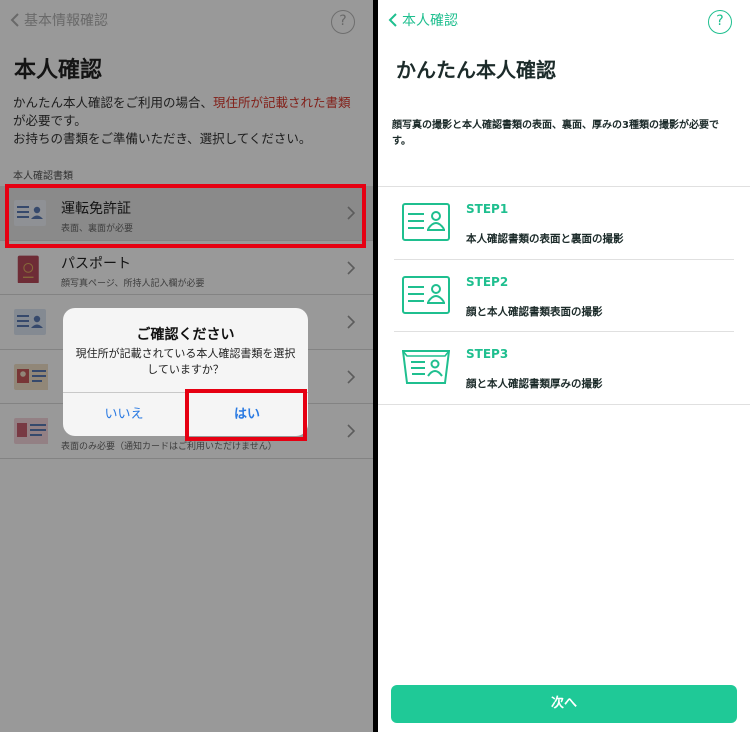  Describe the element at coordinates (487, 354) in the screenshot. I see `step-label: STEP3` at that location.